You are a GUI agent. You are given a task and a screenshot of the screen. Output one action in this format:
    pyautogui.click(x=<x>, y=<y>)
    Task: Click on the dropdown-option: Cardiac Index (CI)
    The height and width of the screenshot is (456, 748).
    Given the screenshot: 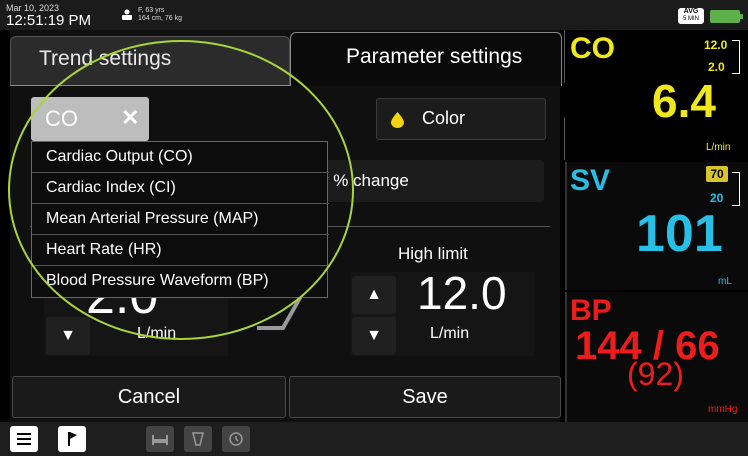 What is the action you would take?
    pyautogui.click(x=180, y=188)
    